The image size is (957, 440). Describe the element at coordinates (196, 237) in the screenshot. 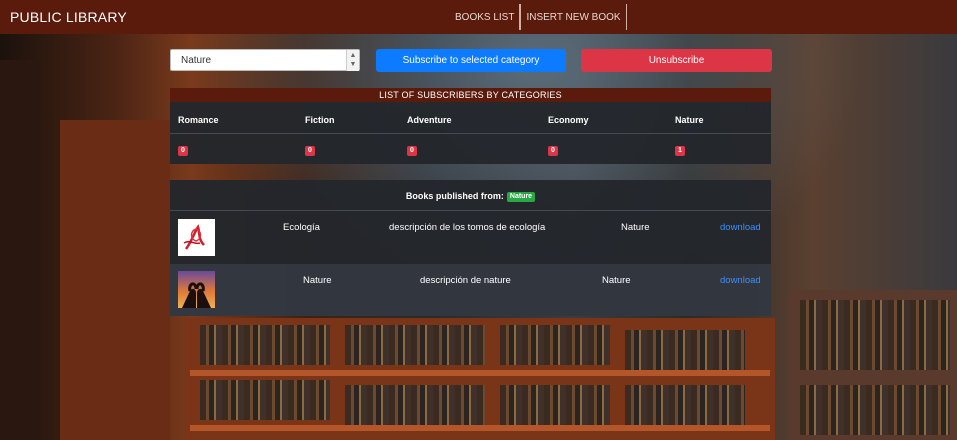

I see `book-cover-ecologia` at that location.